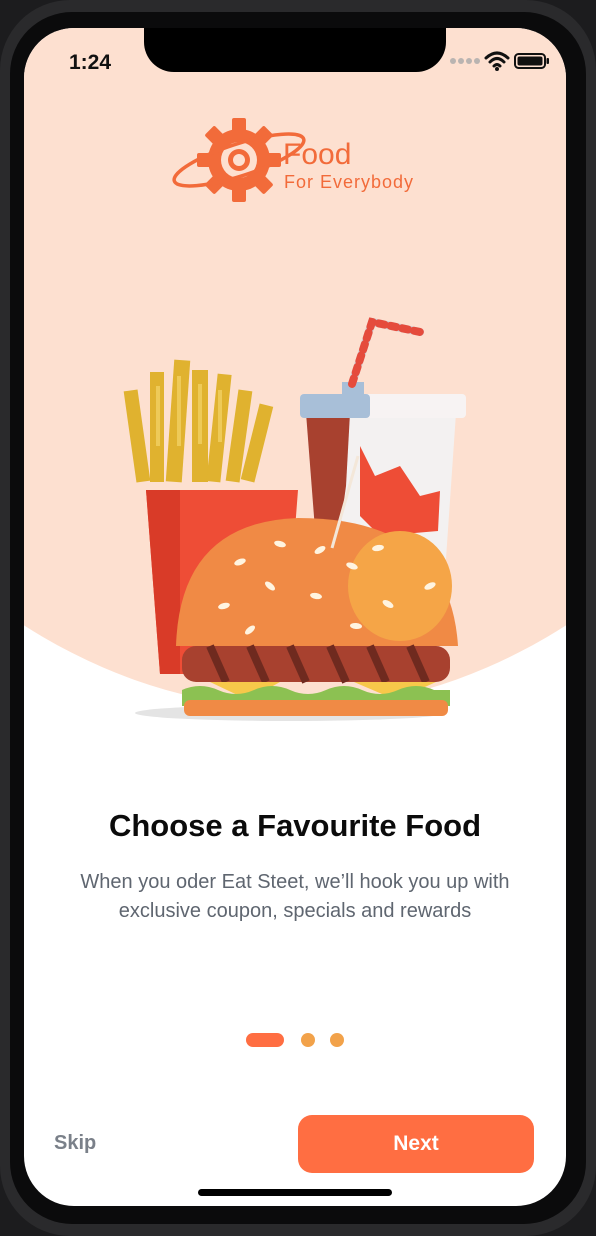 The width and height of the screenshot is (596, 1236). I want to click on logo-subtitle: For Everybody, so click(349, 182).